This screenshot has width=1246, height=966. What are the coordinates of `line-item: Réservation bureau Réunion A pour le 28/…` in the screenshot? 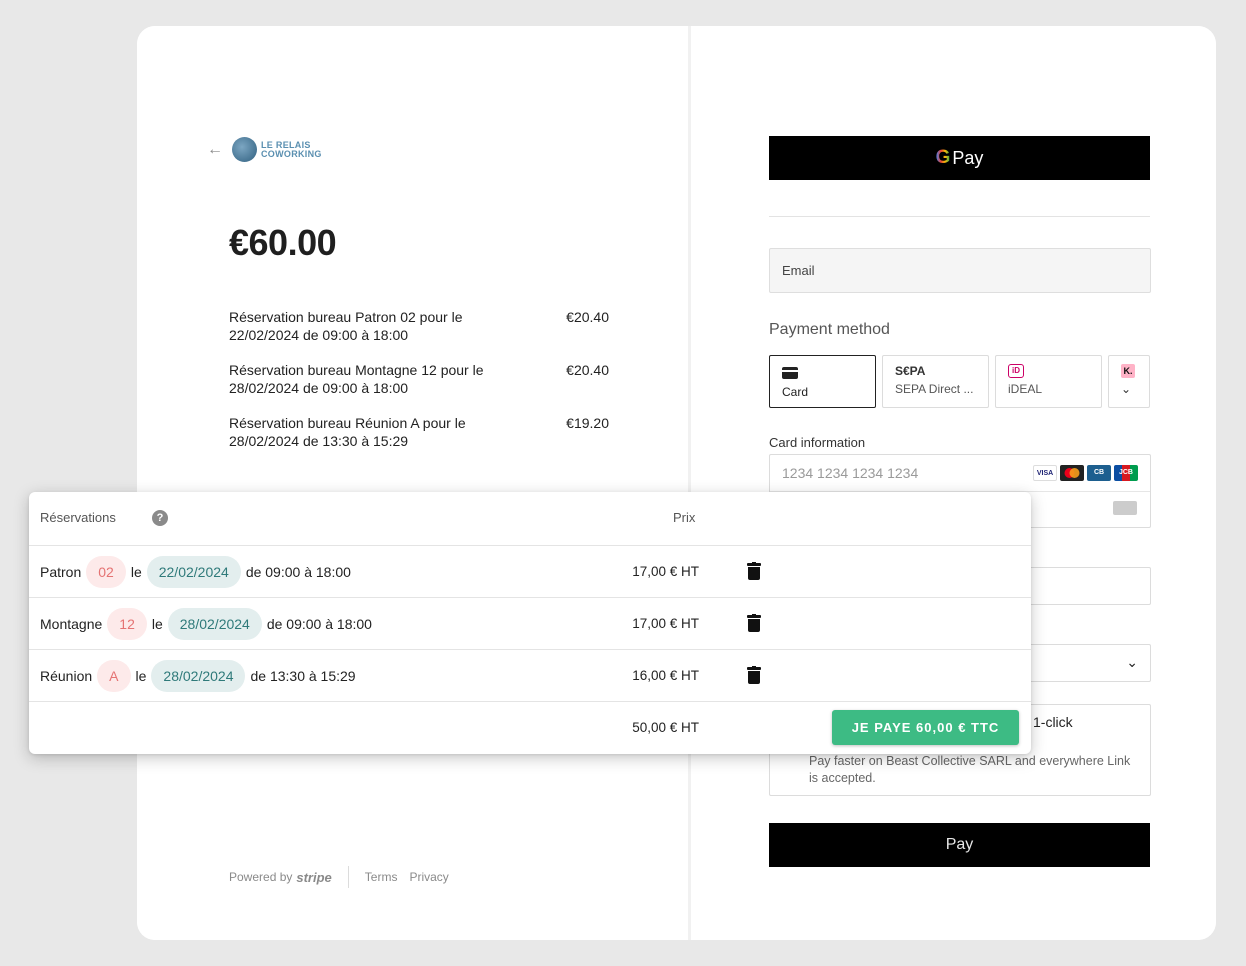 It's located at (419, 432).